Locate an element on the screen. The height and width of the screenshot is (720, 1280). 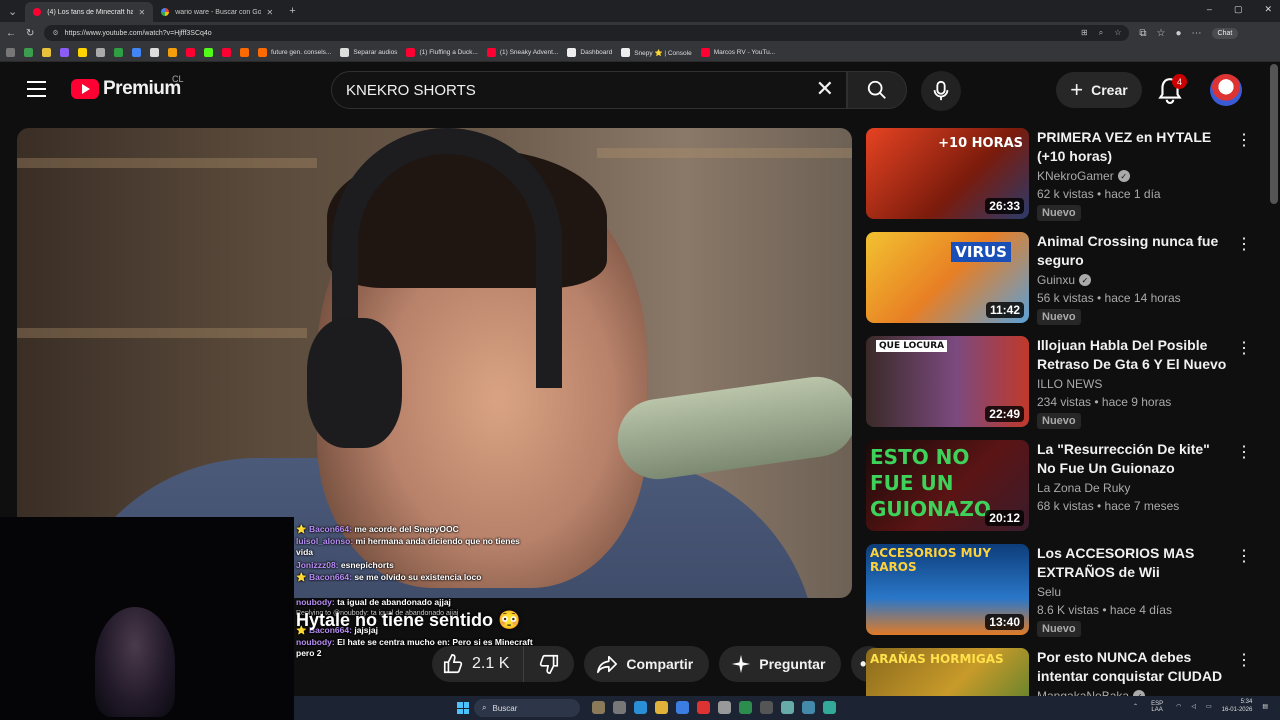
channel-name: Selu is located at coordinates (1134, 592).